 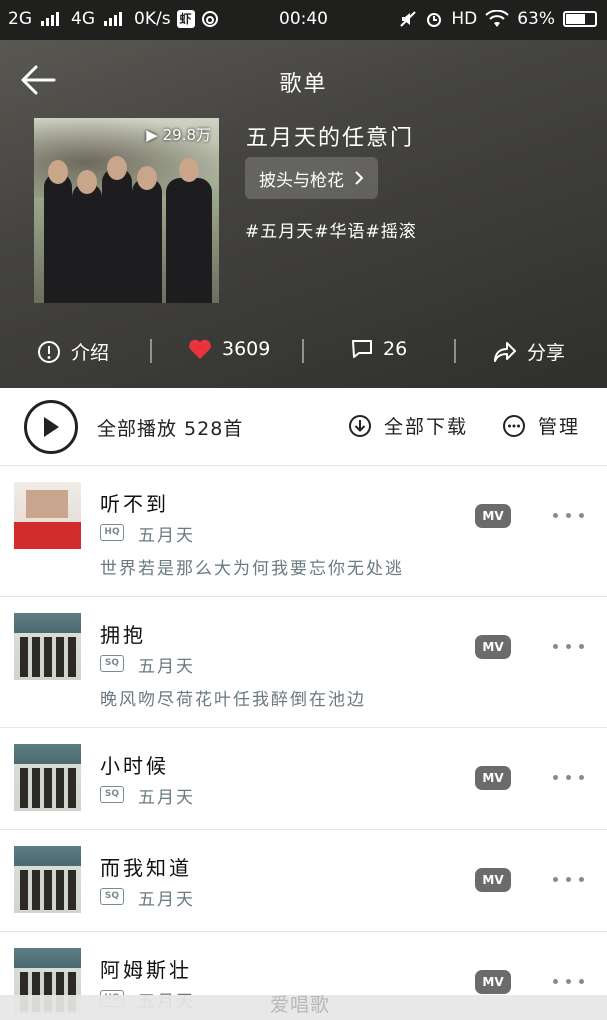 I want to click on heart-icon, so click(x=200, y=349).